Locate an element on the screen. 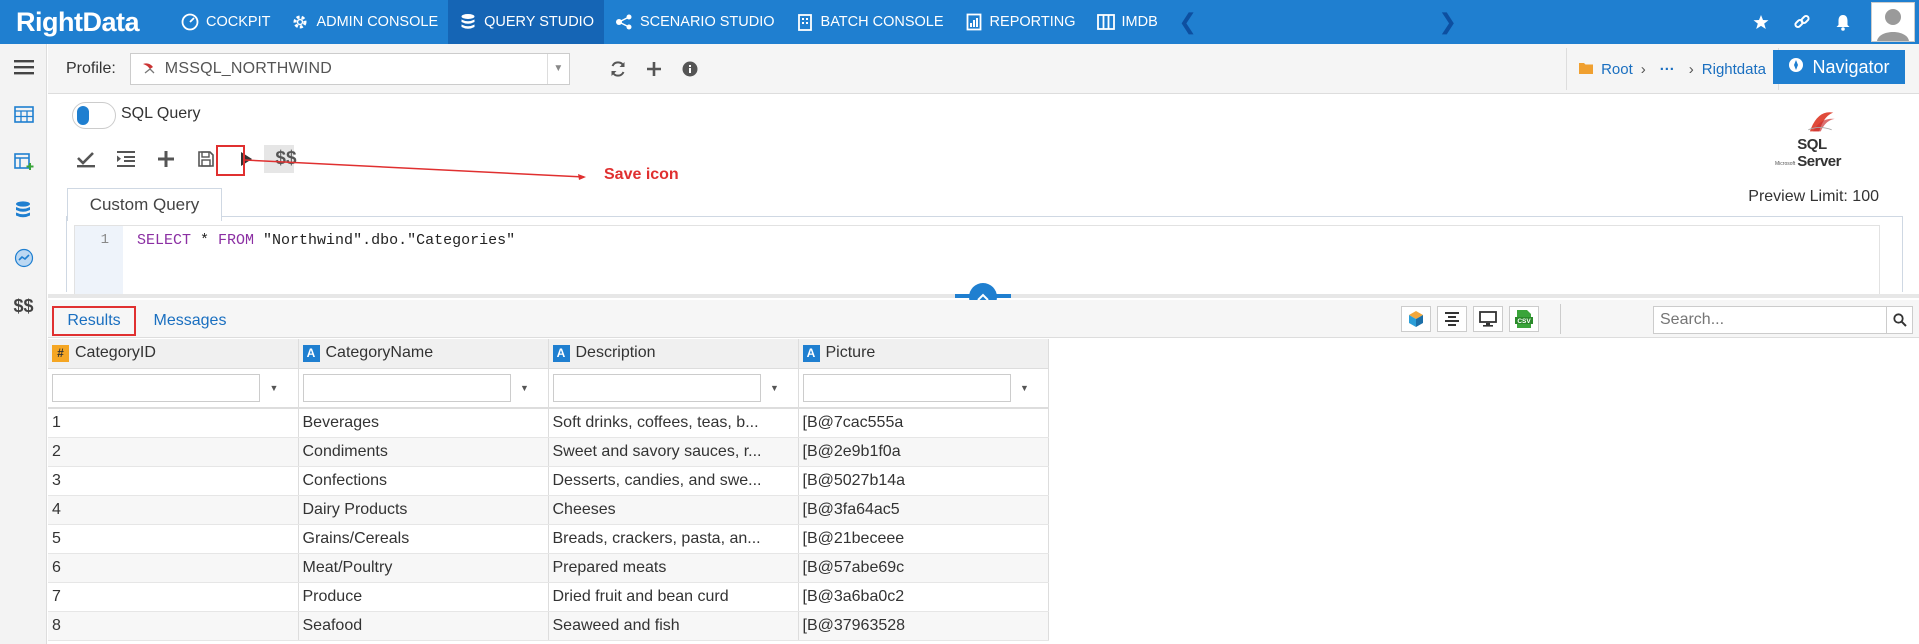  nav-scroll-left-icon: ❮ is located at coordinates (1188, 22).